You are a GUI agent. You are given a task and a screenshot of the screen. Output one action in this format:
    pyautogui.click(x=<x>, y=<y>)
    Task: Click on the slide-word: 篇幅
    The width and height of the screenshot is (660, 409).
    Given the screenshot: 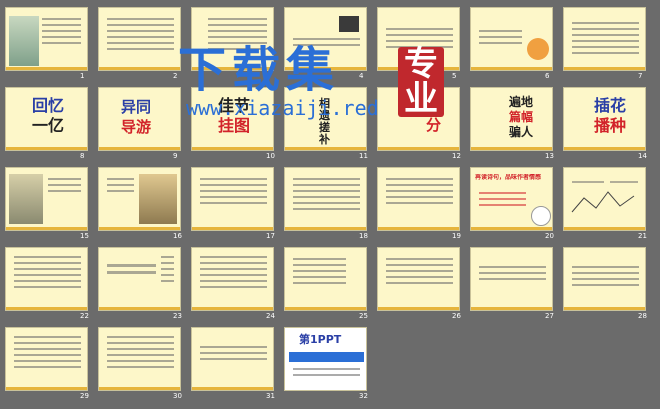 What is the action you would take?
    pyautogui.click(x=521, y=117)
    